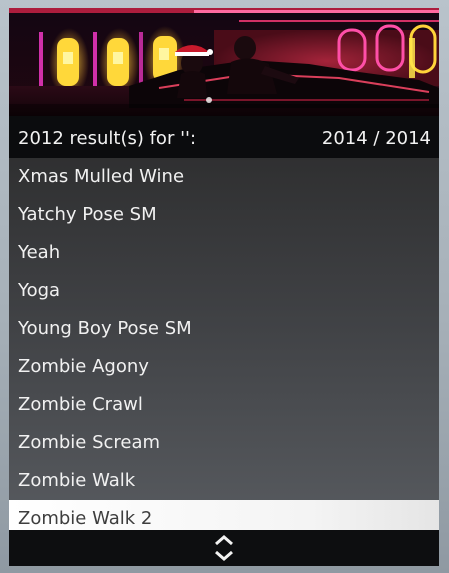 Image resolution: width=449 pixels, height=573 pixels. Describe the element at coordinates (224, 177) in the screenshot. I see `menu-item-xmas-mulled-wine: Xmas Mulled Wine` at that location.